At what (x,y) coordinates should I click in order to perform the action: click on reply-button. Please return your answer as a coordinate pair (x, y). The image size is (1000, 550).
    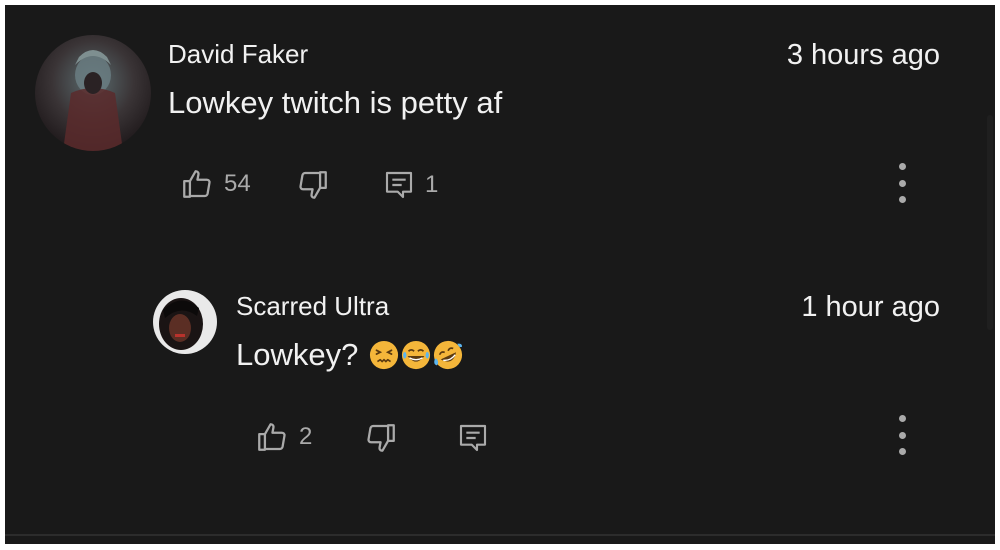
    Looking at the image, I should click on (473, 438).